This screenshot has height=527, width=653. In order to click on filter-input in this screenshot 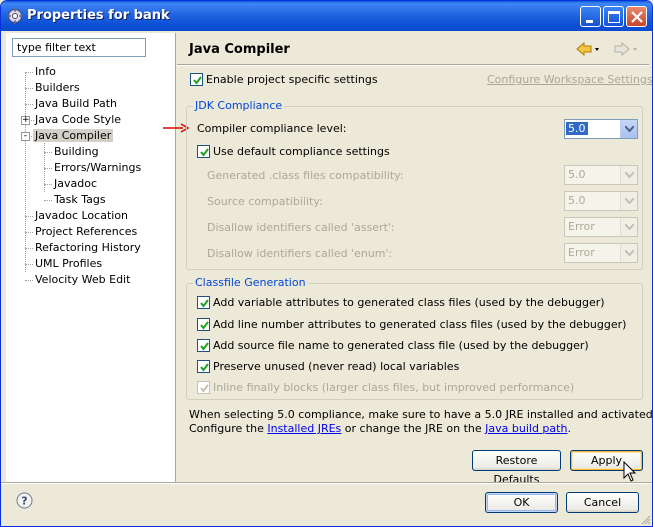, I will do `click(79, 47)`.